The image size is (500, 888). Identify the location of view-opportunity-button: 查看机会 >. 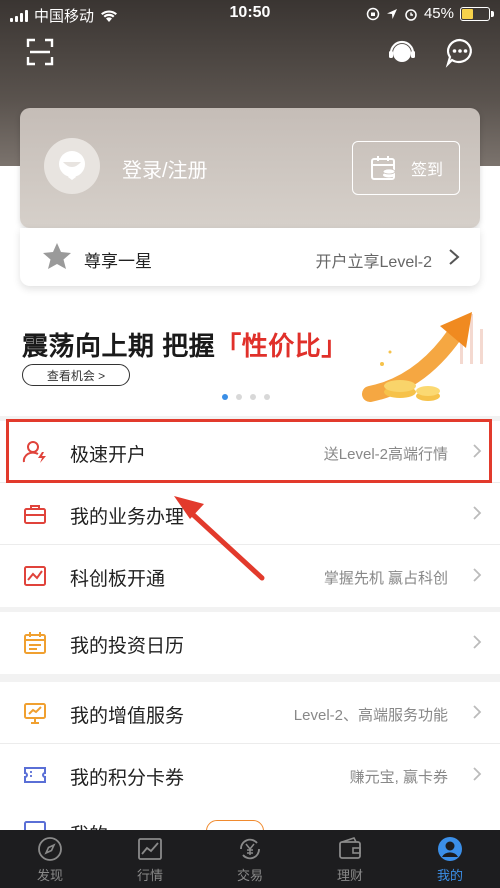
(76, 375).